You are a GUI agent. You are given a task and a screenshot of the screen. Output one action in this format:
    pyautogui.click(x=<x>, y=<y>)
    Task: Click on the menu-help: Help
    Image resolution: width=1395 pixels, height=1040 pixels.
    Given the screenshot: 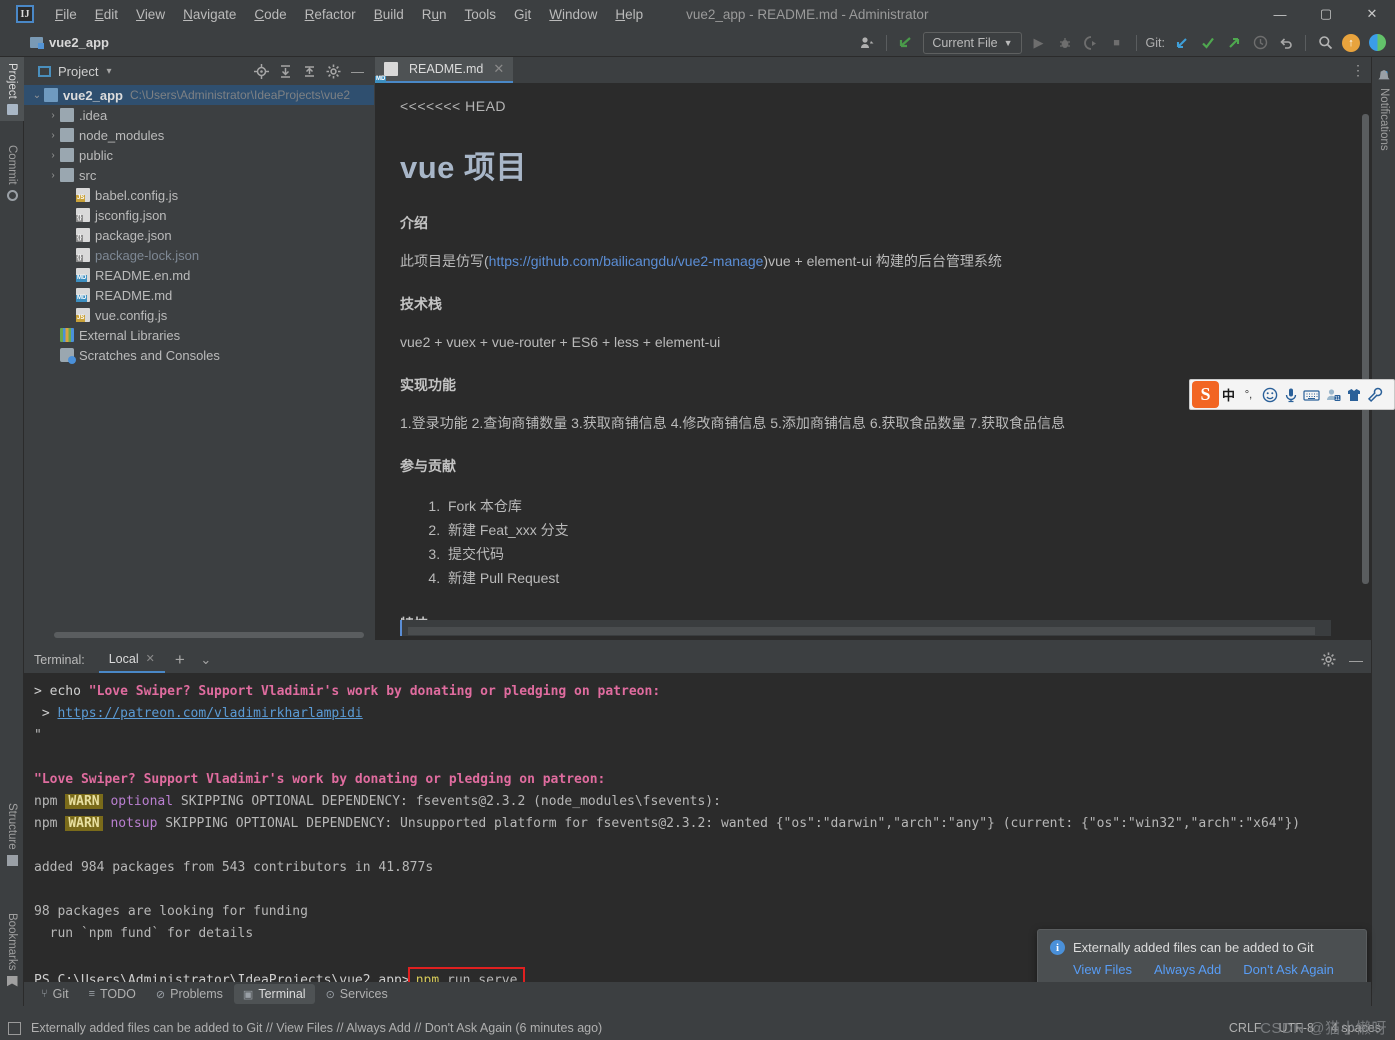 What is the action you would take?
    pyautogui.click(x=629, y=14)
    